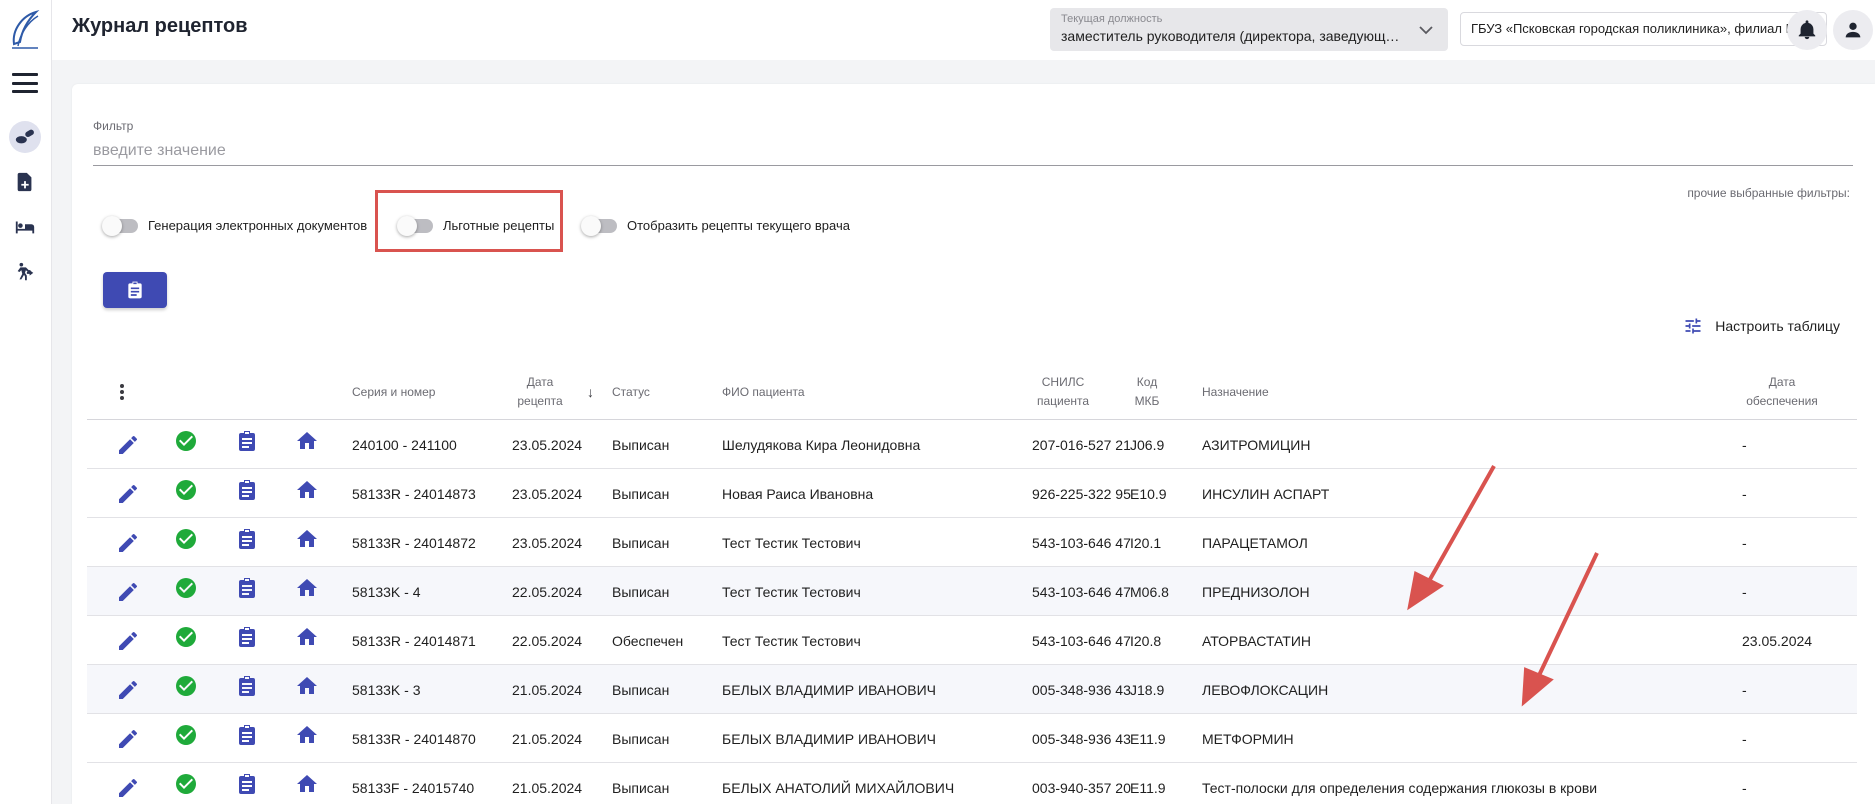 The image size is (1875, 804). Describe the element at coordinates (499, 225) in the screenshot. I see `toggle-label: Льготные рецепты` at that location.